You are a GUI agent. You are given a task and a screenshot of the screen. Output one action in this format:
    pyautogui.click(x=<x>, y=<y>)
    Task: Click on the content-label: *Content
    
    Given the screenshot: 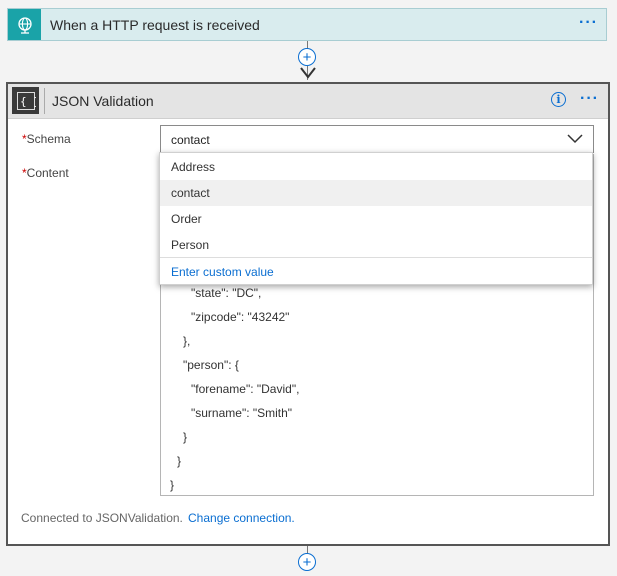 What is the action you would take?
    pyautogui.click(x=45, y=173)
    